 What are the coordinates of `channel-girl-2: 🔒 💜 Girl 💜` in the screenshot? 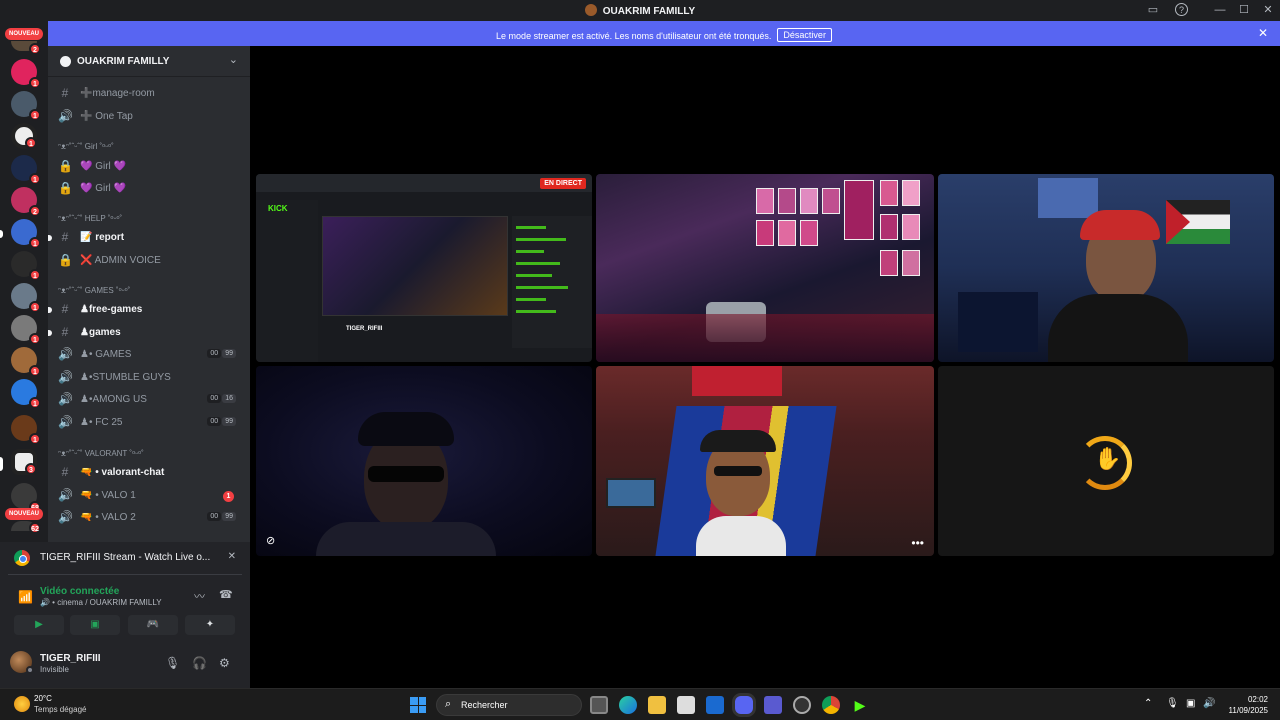 It's located at (150, 189).